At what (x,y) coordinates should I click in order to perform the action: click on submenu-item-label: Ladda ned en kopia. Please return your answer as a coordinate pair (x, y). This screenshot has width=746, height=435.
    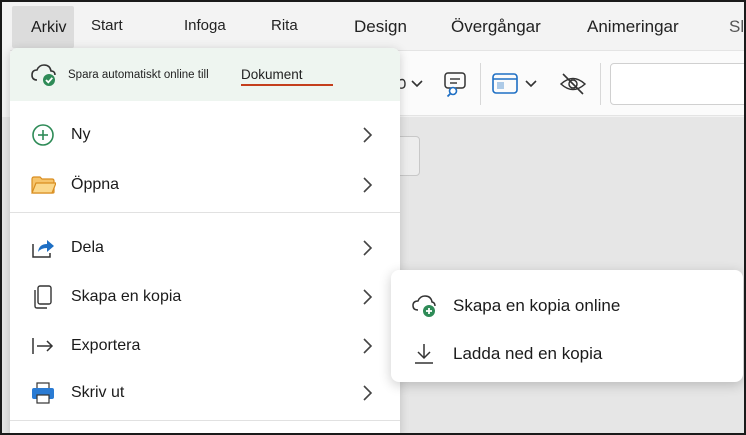
    Looking at the image, I should click on (528, 353).